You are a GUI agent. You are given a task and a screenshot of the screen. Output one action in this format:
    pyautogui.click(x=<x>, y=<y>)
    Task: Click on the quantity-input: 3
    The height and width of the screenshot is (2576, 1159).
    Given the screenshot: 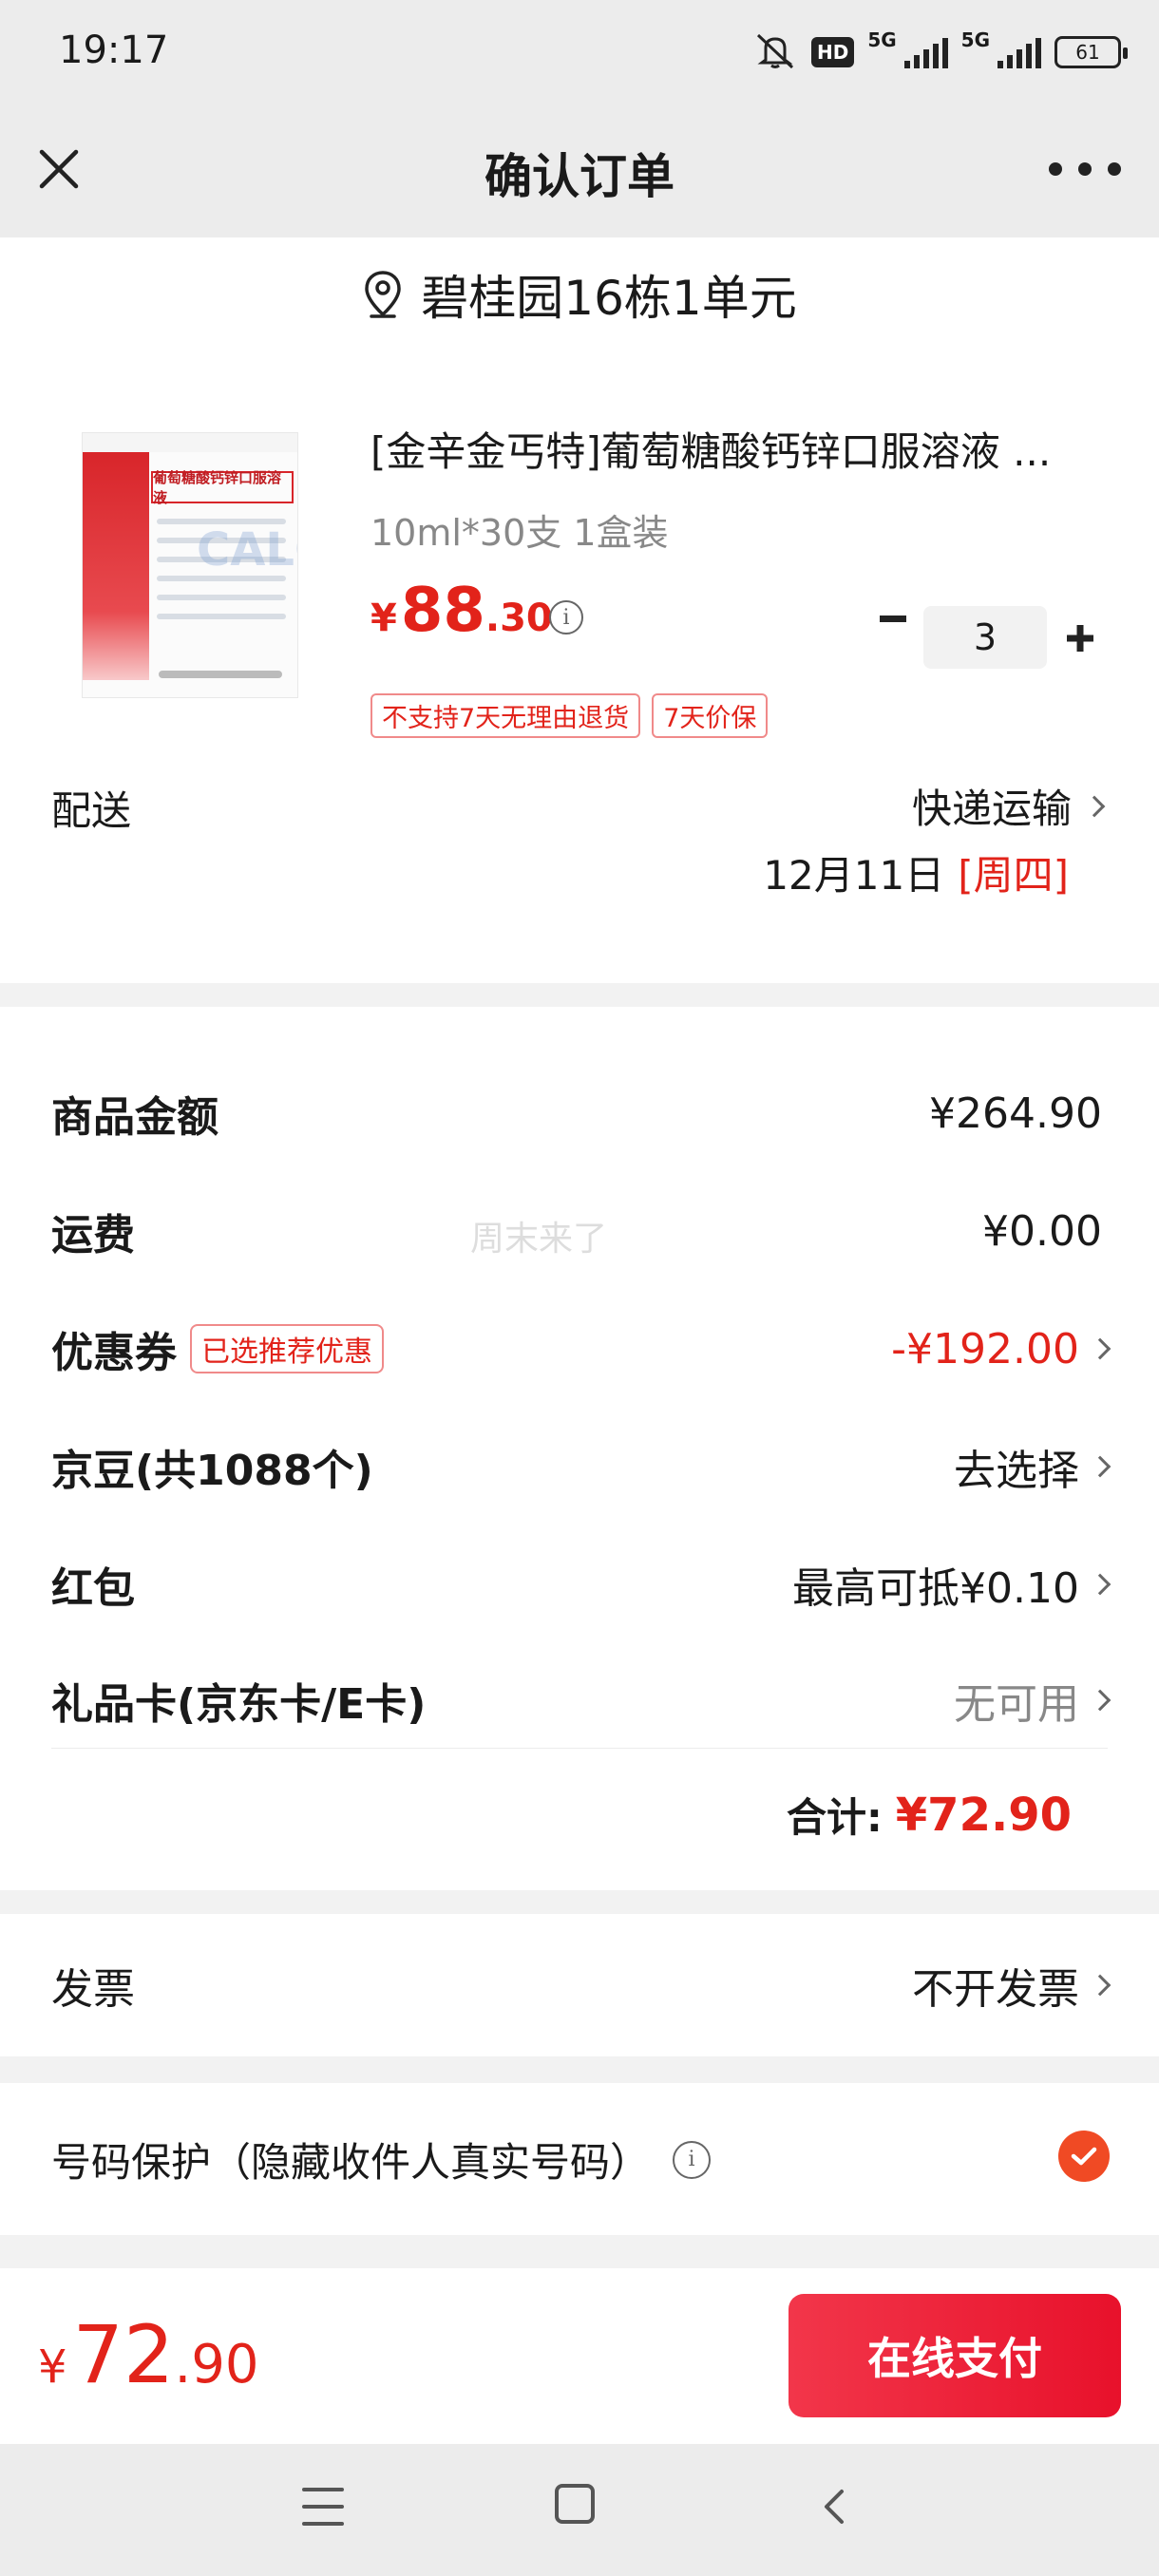 What is the action you would take?
    pyautogui.click(x=985, y=637)
    